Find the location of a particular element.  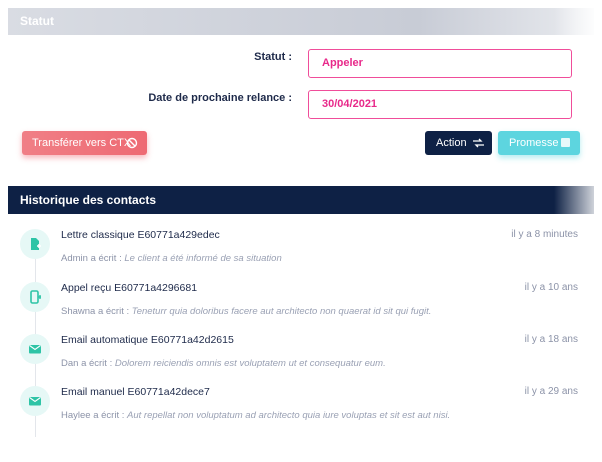

phone-incoming-icon is located at coordinates (35, 297).